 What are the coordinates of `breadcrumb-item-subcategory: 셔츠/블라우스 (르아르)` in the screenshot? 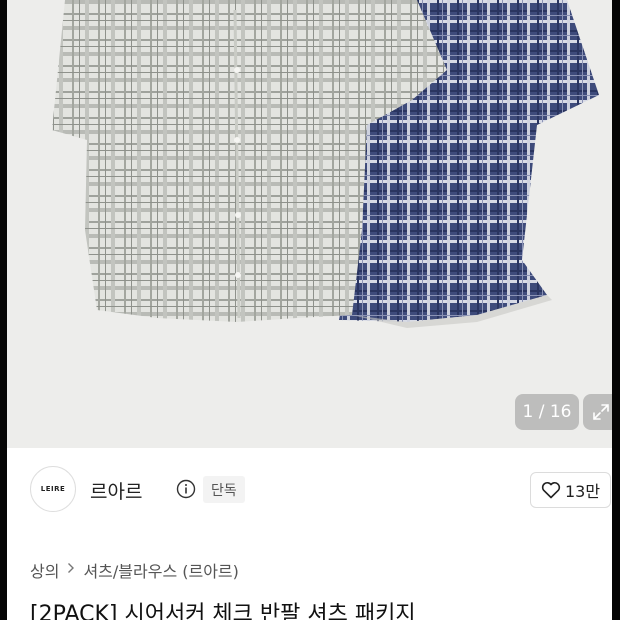 It's located at (160, 570).